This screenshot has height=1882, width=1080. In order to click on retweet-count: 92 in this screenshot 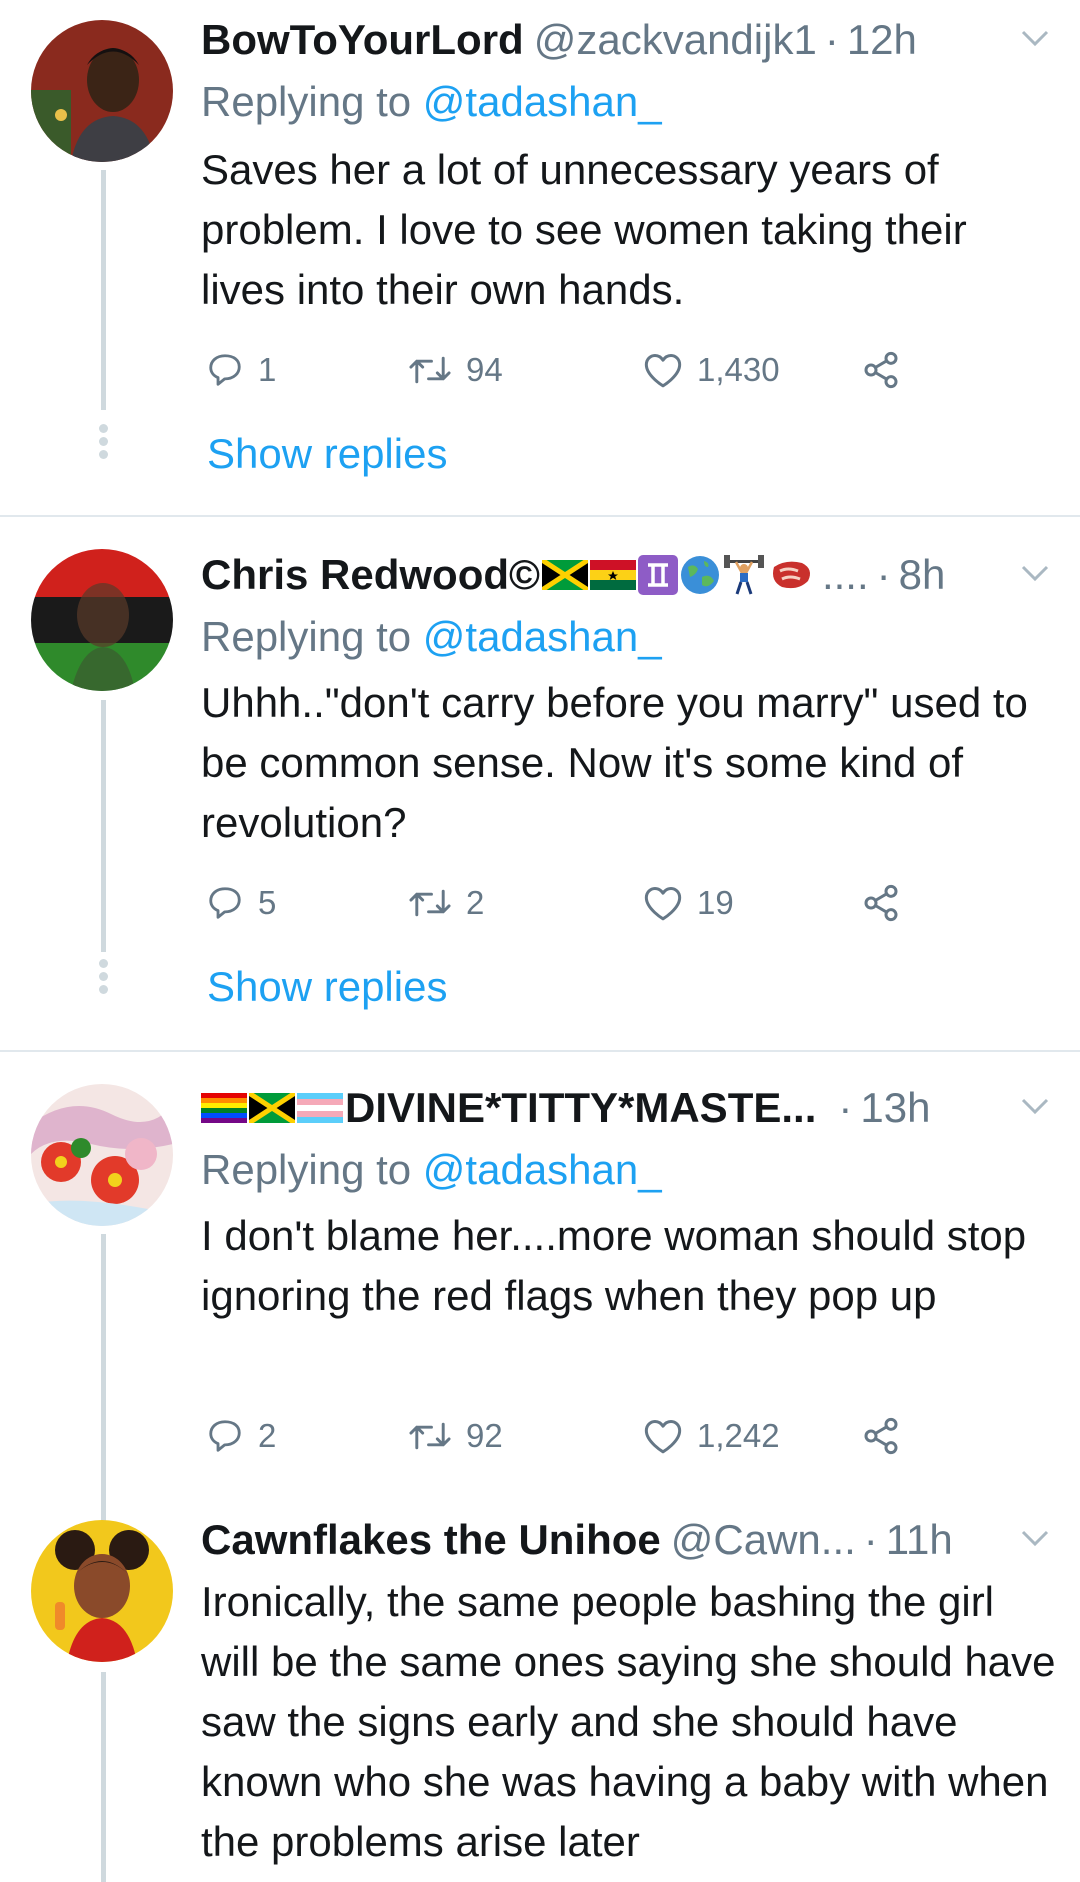, I will do `click(484, 1435)`.